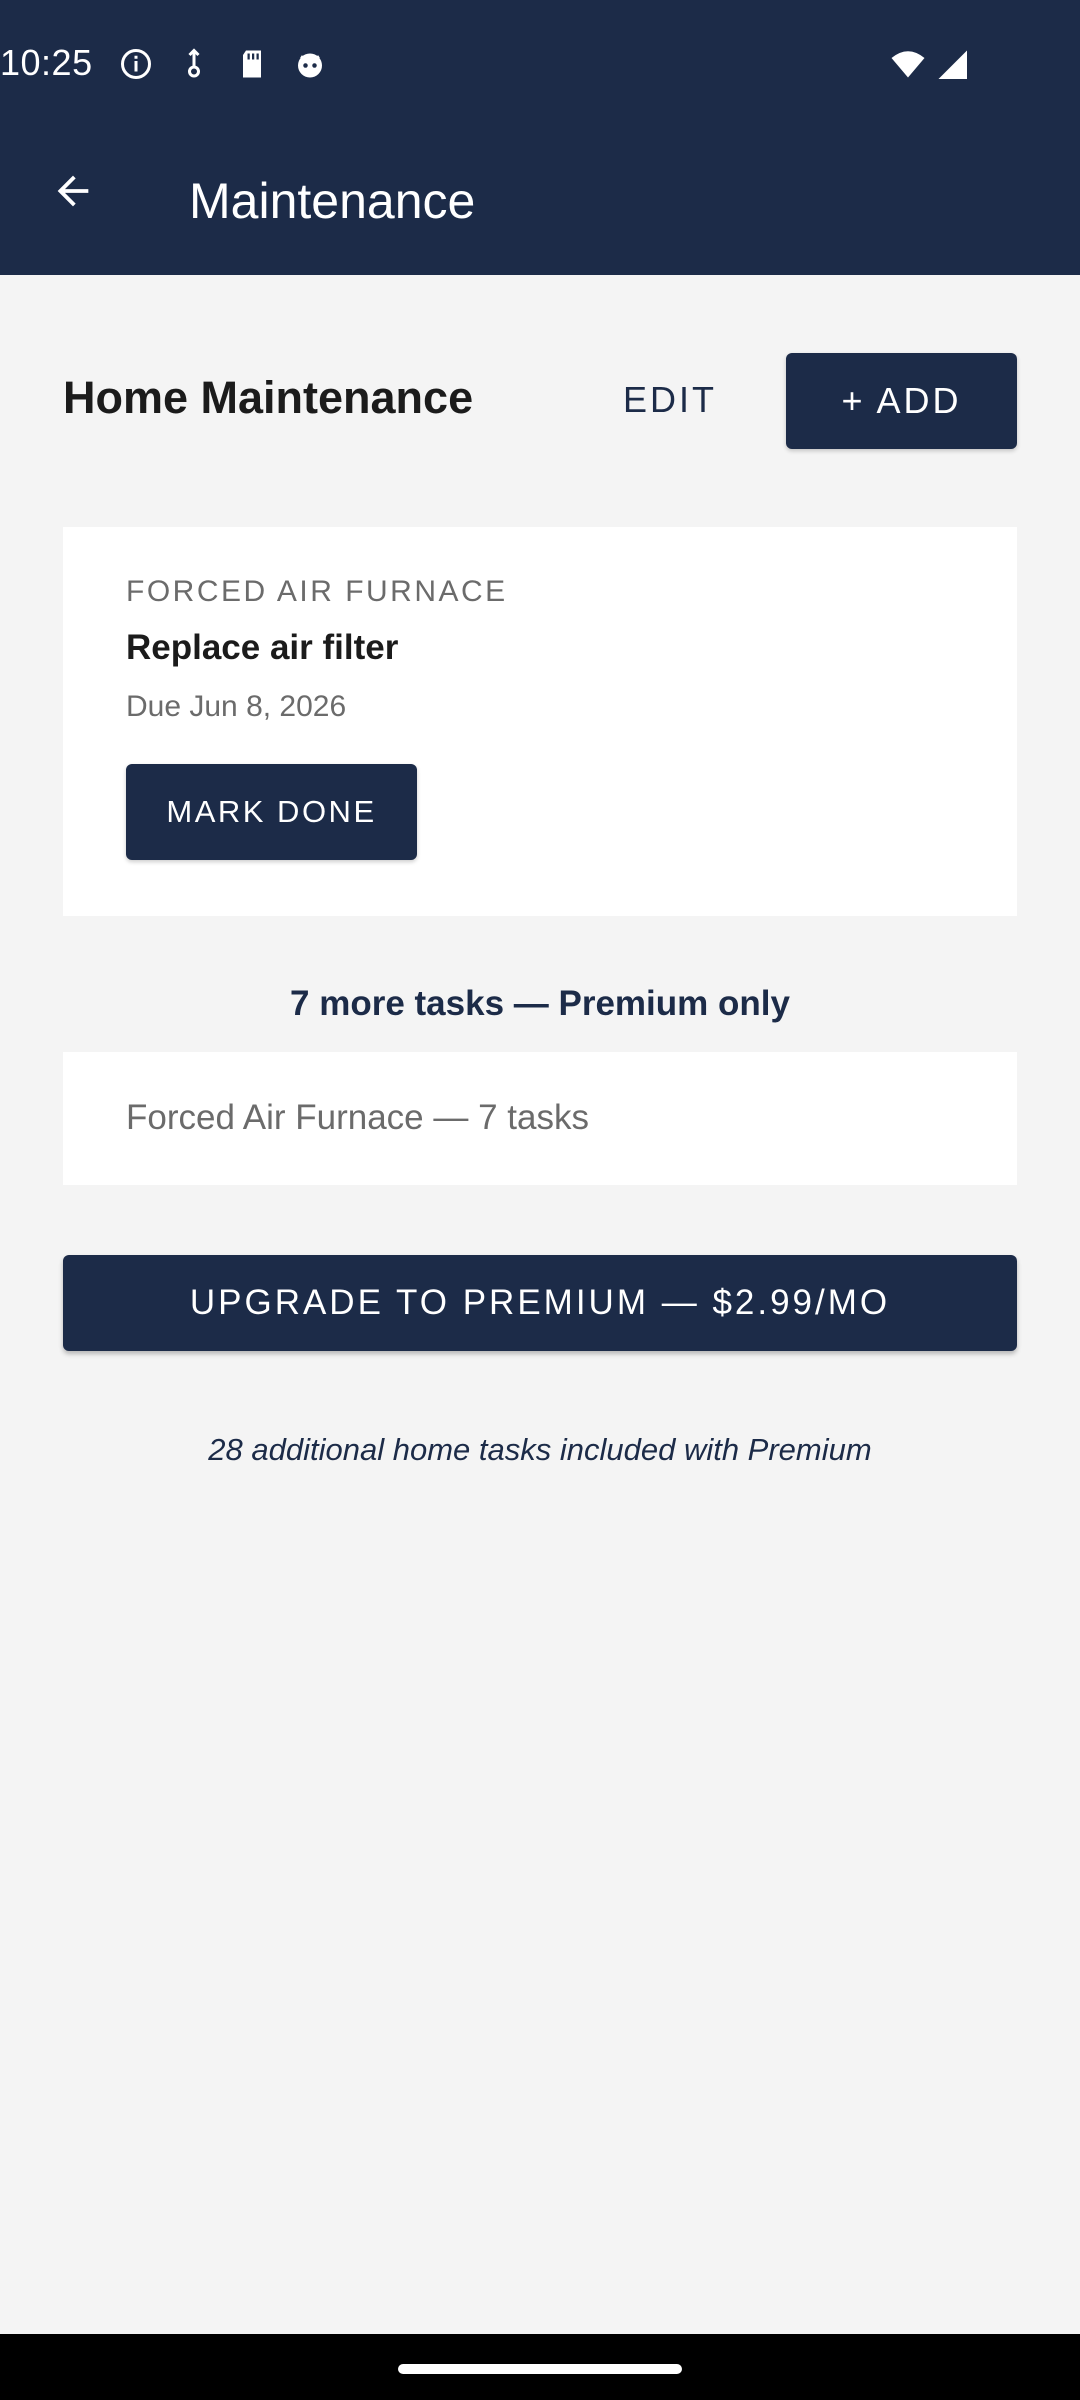 This screenshot has width=1080, height=2400. Describe the element at coordinates (540, 1003) in the screenshot. I see `premium-heading: 7 more tasks — Premium only` at that location.